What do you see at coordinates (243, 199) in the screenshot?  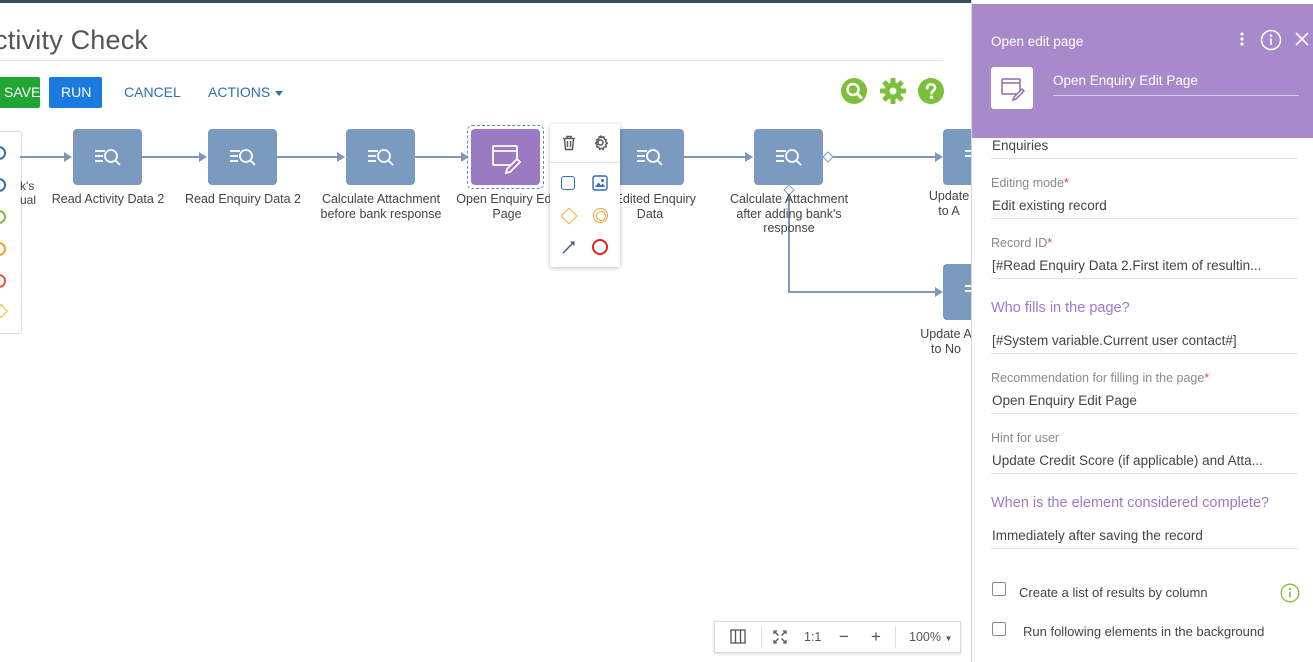 I see `node-label: Read Enquiry Data 2` at bounding box center [243, 199].